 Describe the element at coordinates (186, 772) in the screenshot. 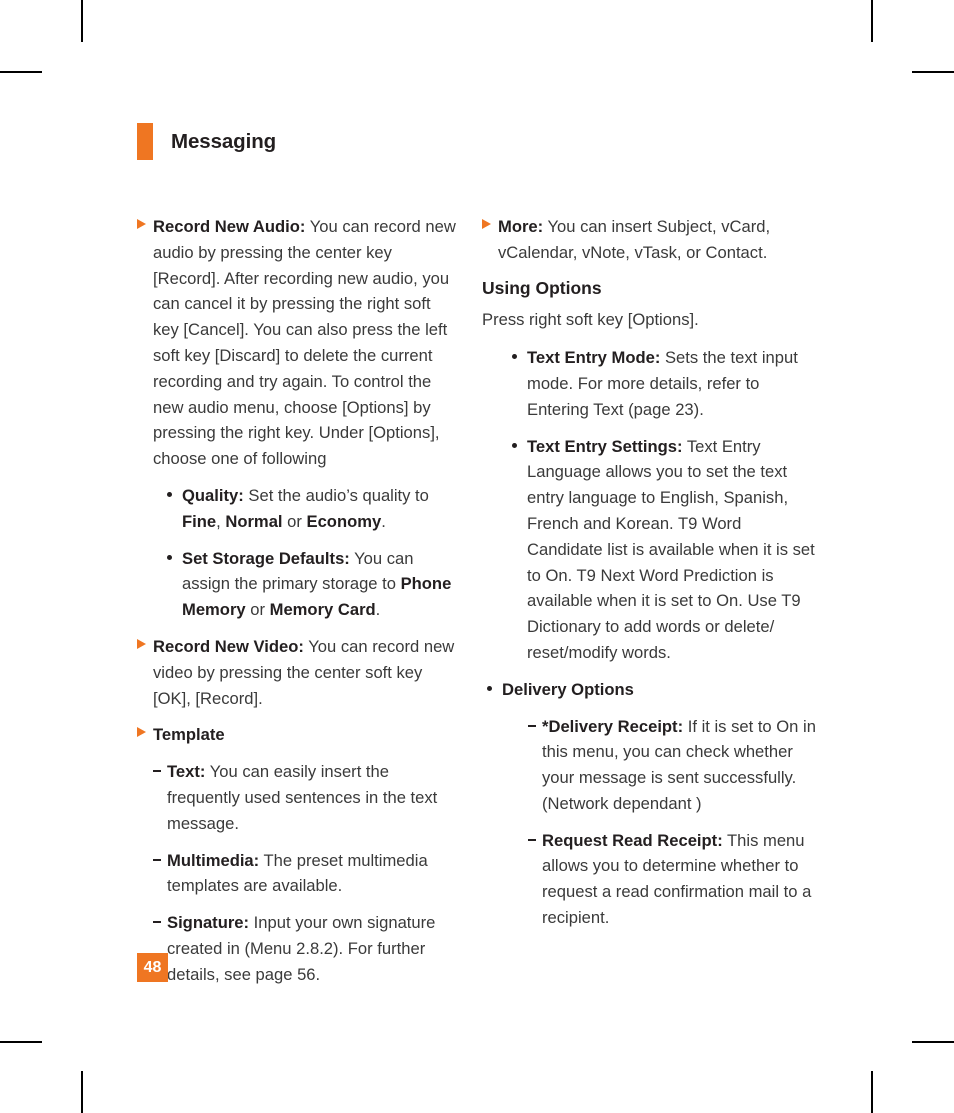

I see `term-label: Text:` at that location.